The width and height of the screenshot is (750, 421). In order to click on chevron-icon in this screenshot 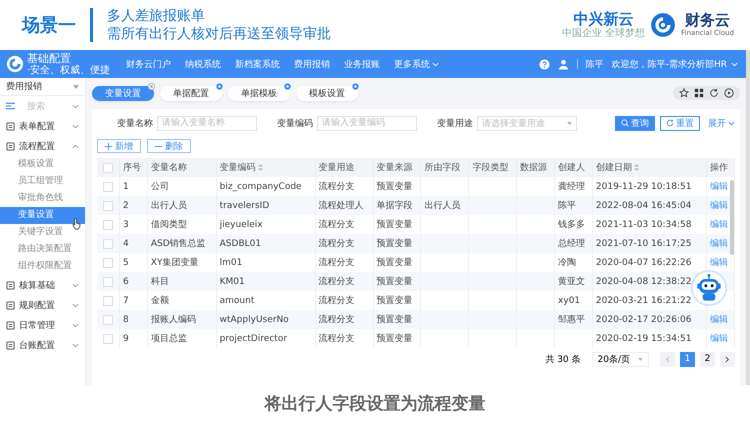, I will do `click(75, 325)`.